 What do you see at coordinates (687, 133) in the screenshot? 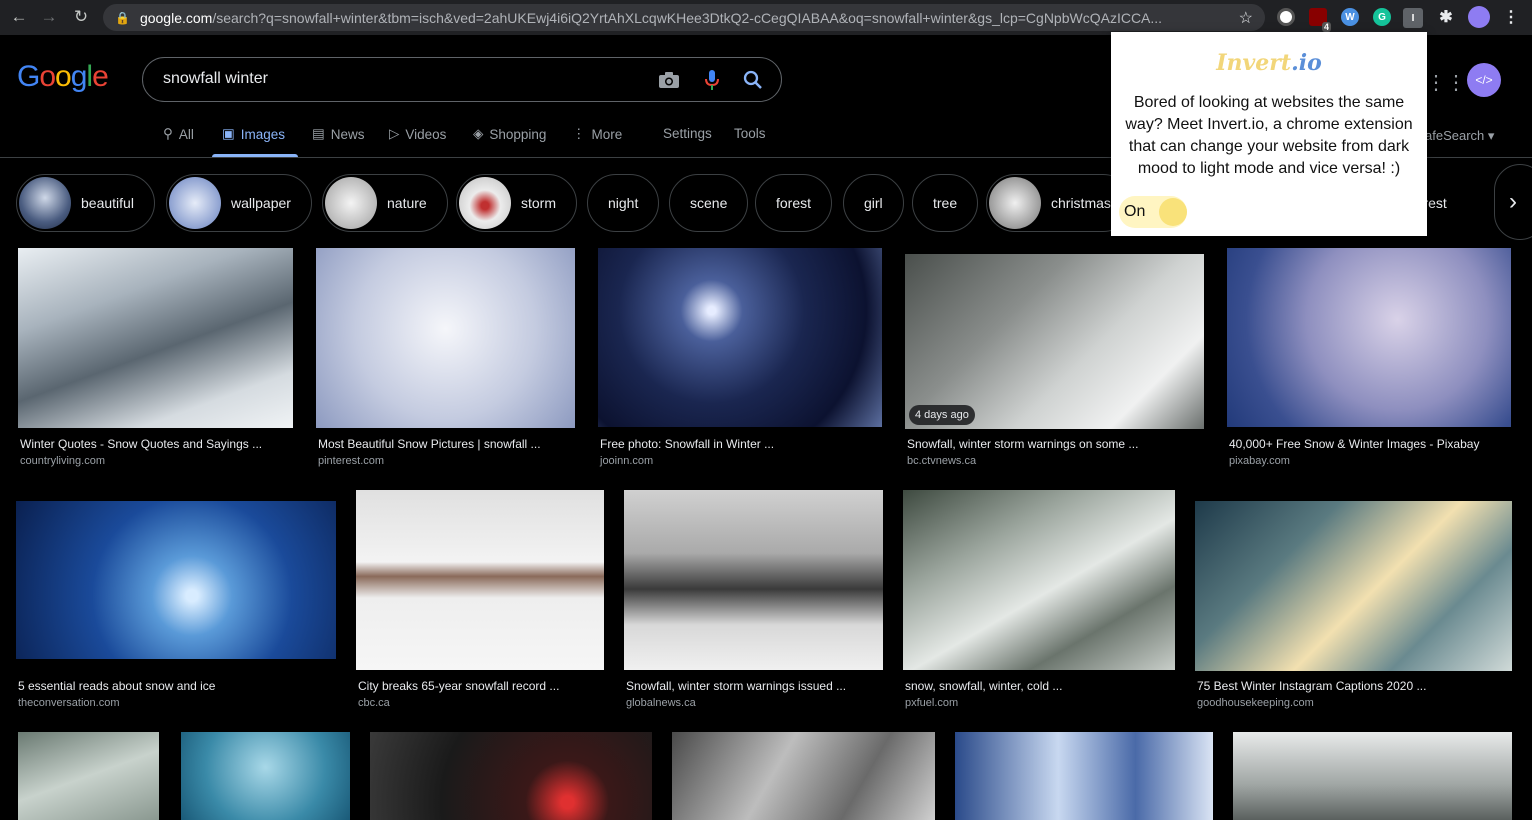
I see `settings-link: Settings` at bounding box center [687, 133].